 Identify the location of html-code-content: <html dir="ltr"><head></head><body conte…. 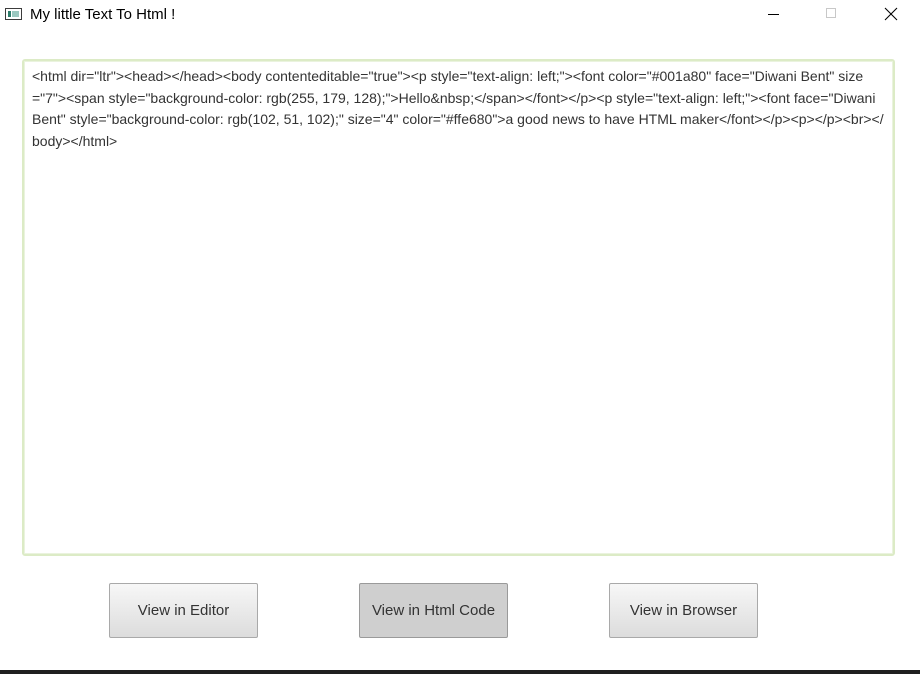
(458, 108).